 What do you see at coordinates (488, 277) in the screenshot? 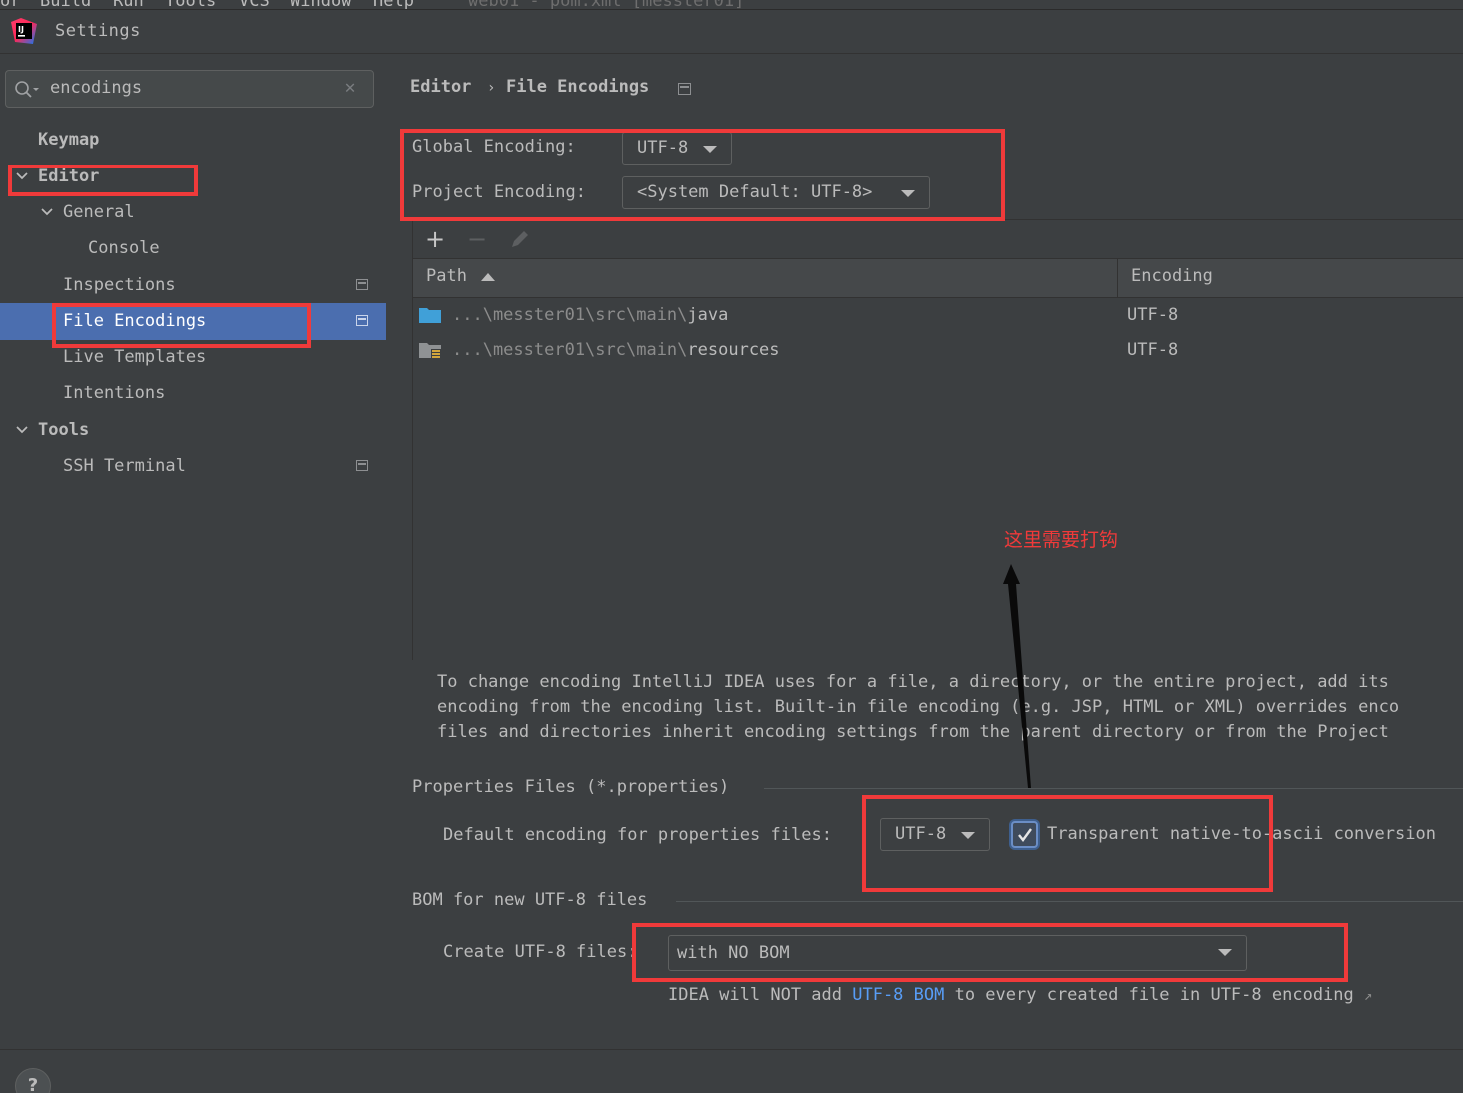
I see `sort-ascending-icon` at bounding box center [488, 277].